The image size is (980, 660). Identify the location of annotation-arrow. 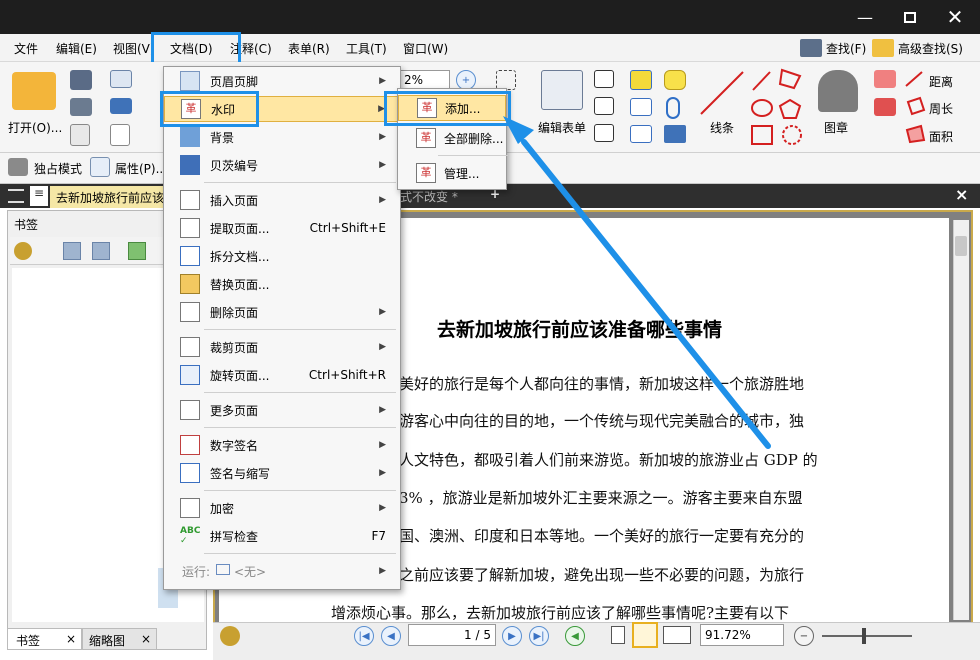
(637, 282).